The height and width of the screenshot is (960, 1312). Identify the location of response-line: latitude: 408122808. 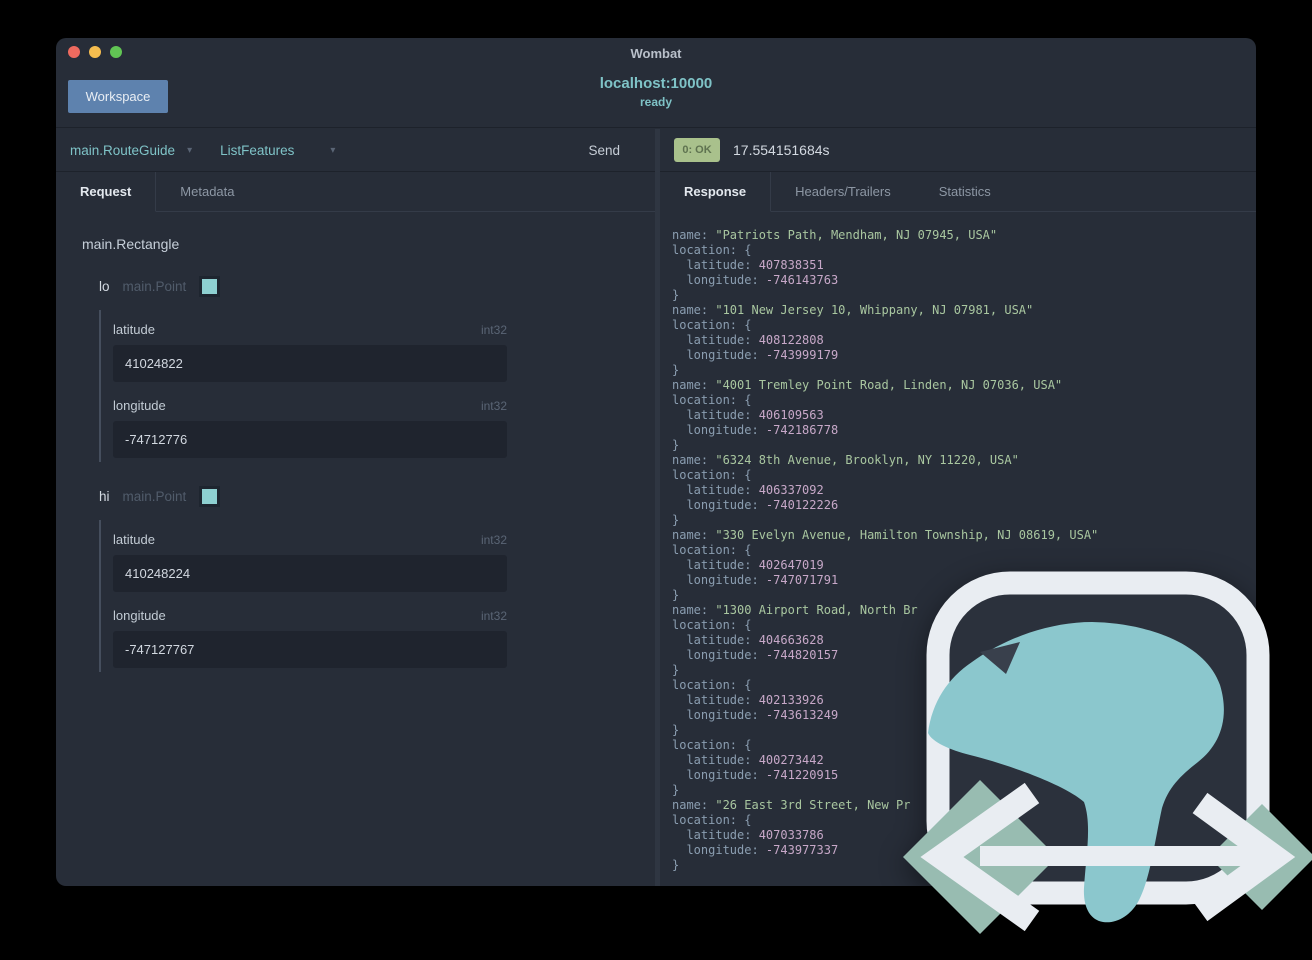
(748, 340).